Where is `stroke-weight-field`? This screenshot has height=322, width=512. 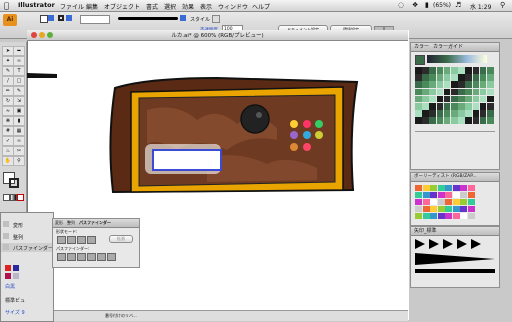
stroke-weight-field is located at coordinates (95, 19).